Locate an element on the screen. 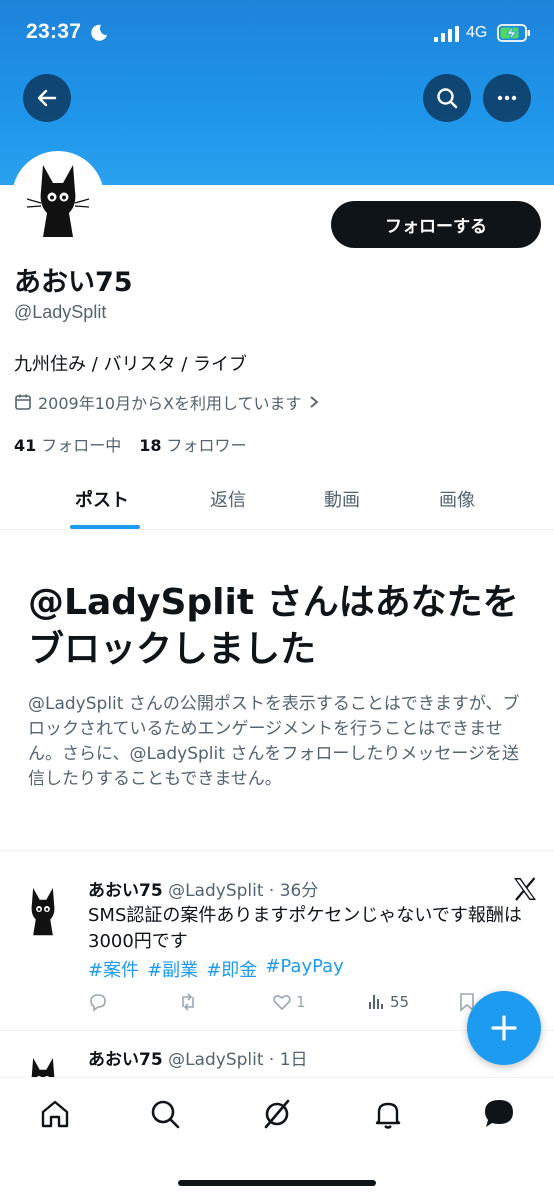  followers-count: 18 is located at coordinates (150, 445).